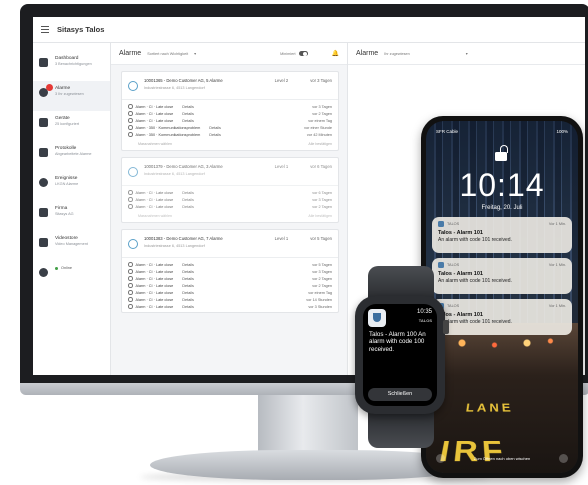 Image resolution: width=588 pixels, height=485 pixels. Describe the element at coordinates (308, 424) in the screenshot. I see `monitor-stand-neck` at that location.